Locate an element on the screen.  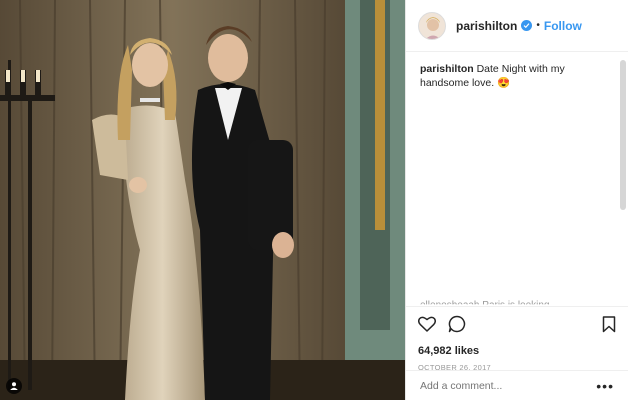
comment-input is located at coordinates (508, 385).